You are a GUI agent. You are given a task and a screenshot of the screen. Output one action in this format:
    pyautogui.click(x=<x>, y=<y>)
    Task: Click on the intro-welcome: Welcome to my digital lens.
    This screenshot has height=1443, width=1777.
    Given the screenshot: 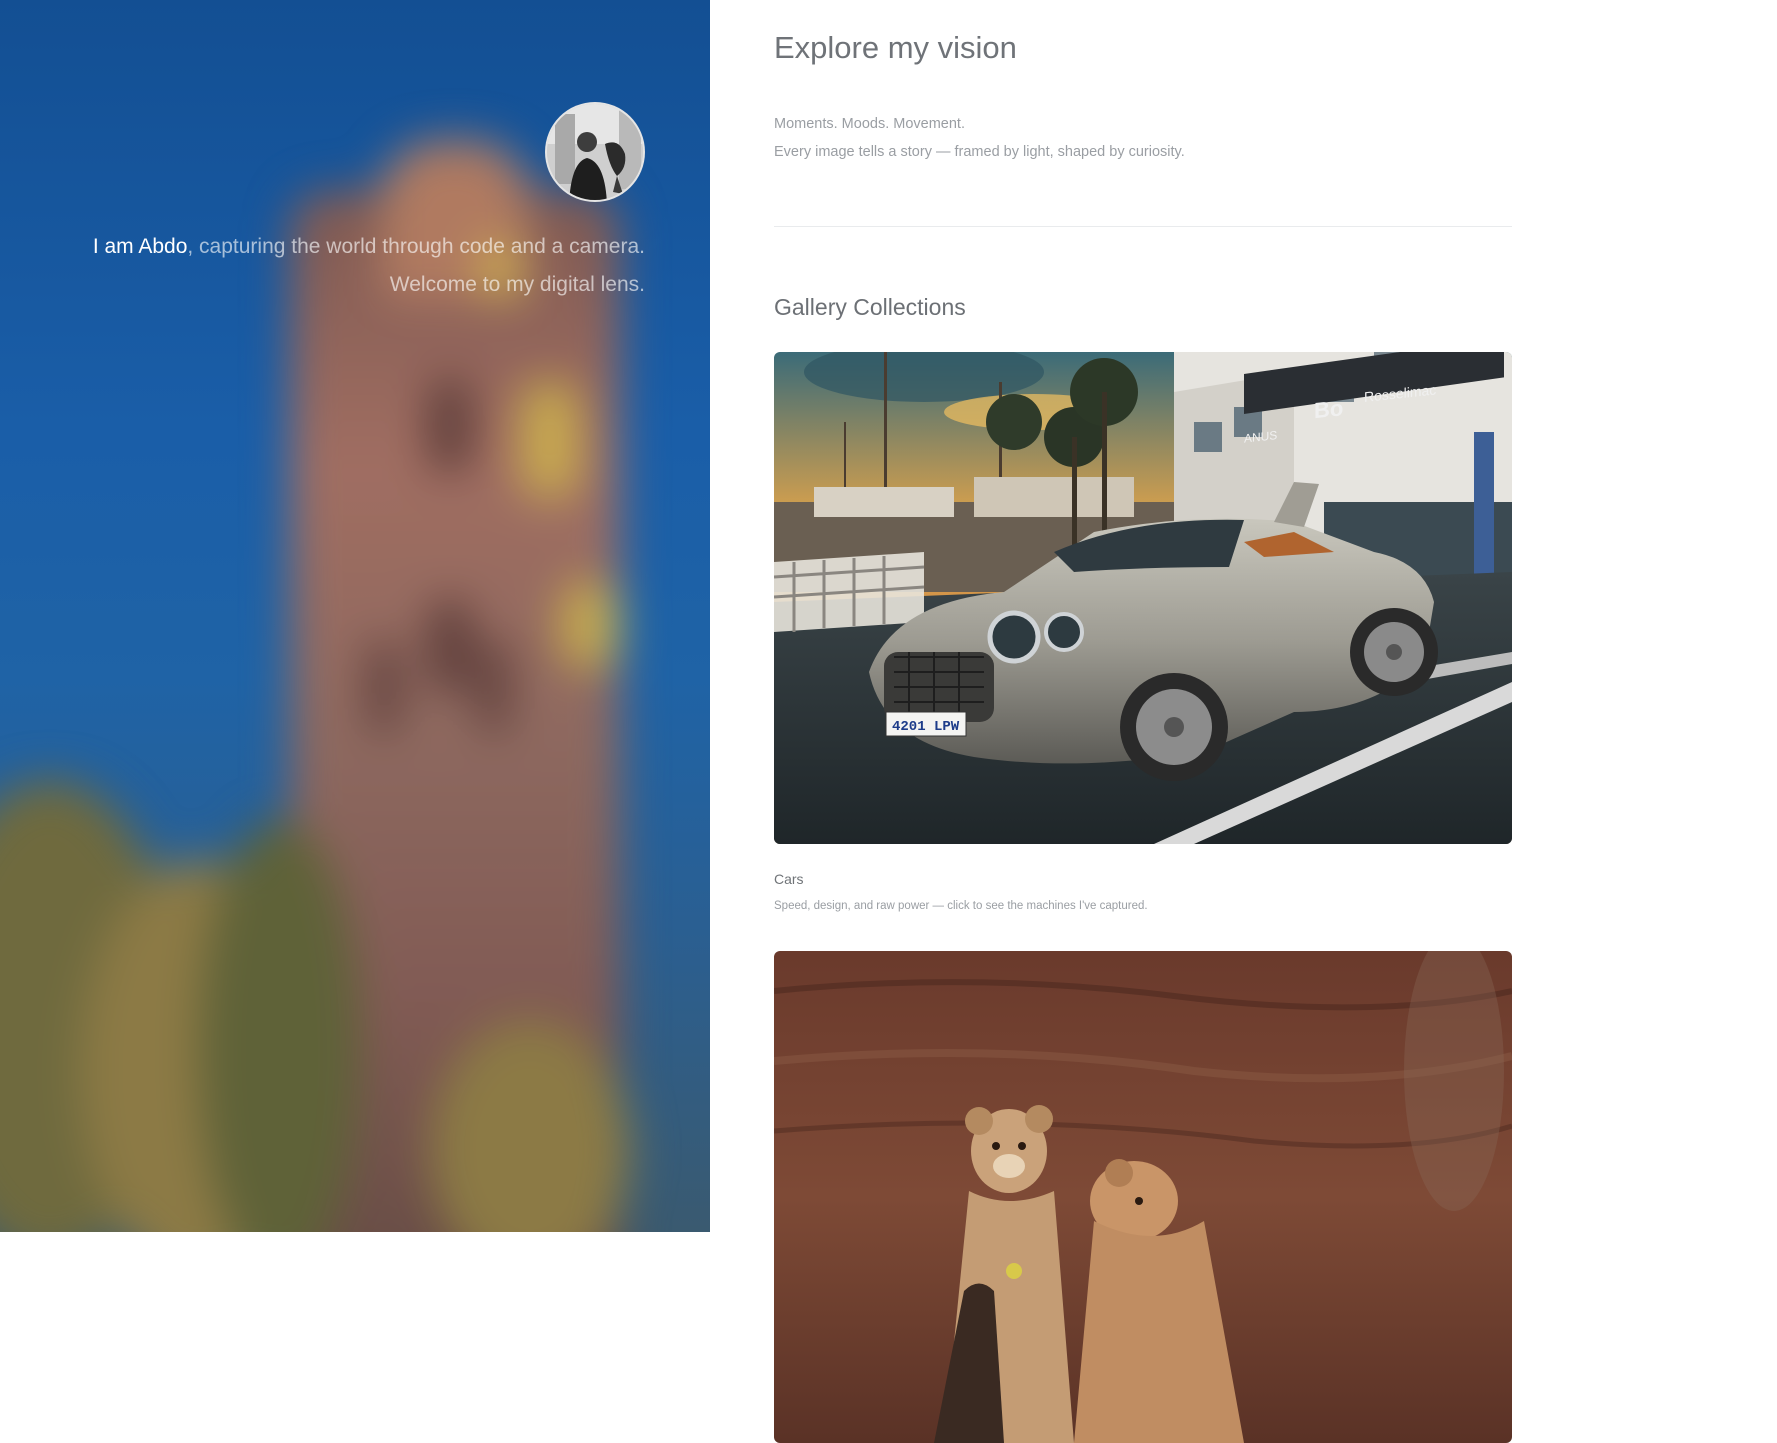 What is the action you would take?
    pyautogui.click(x=517, y=284)
    